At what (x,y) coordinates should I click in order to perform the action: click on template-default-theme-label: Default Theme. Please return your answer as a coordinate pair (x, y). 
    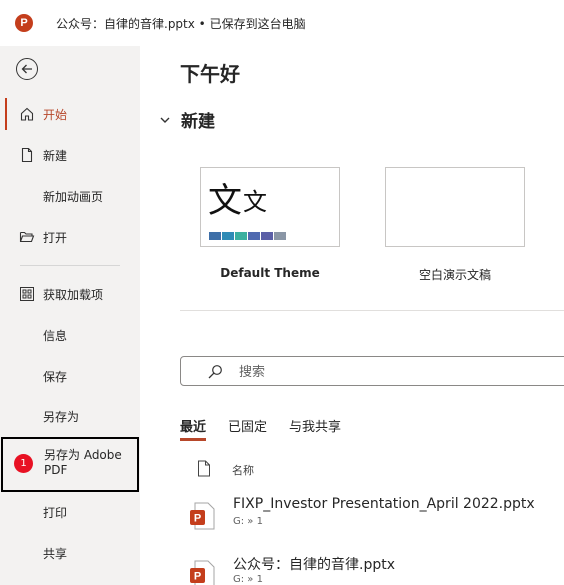
    Looking at the image, I should click on (270, 273).